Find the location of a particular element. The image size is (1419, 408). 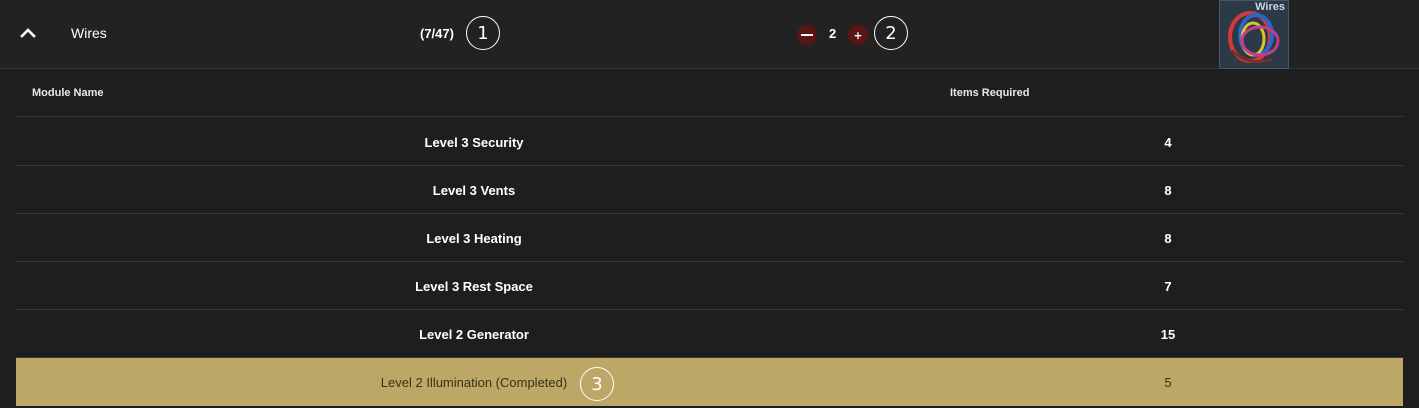

plus-icon: + is located at coordinates (858, 35).